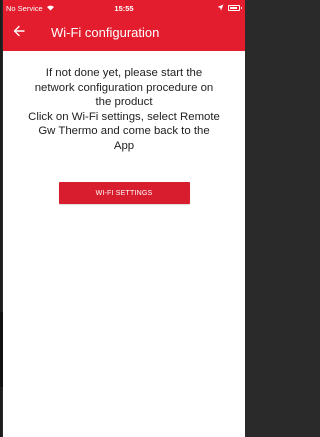  Describe the element at coordinates (124, 73) in the screenshot. I see `instruction-line: If not done yet, please start the` at that location.